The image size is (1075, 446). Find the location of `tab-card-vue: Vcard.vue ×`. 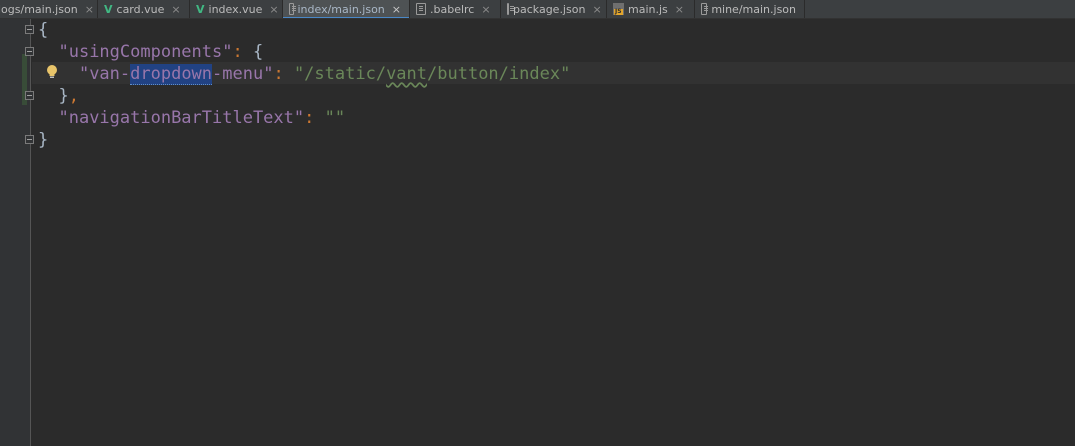

tab-card-vue: Vcard.vue × is located at coordinates (144, 9).